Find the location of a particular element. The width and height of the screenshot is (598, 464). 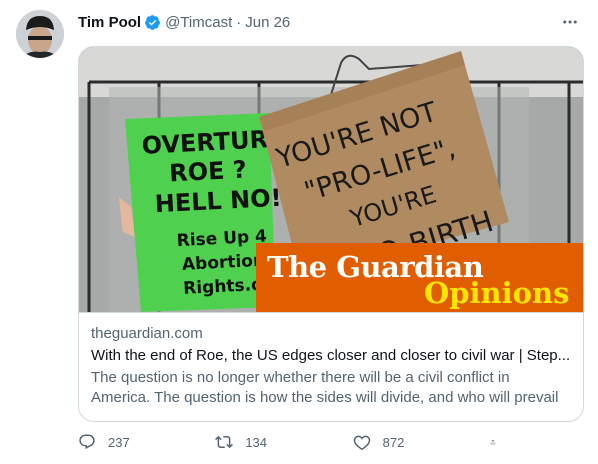

reply-button: 237 is located at coordinates (133, 442).